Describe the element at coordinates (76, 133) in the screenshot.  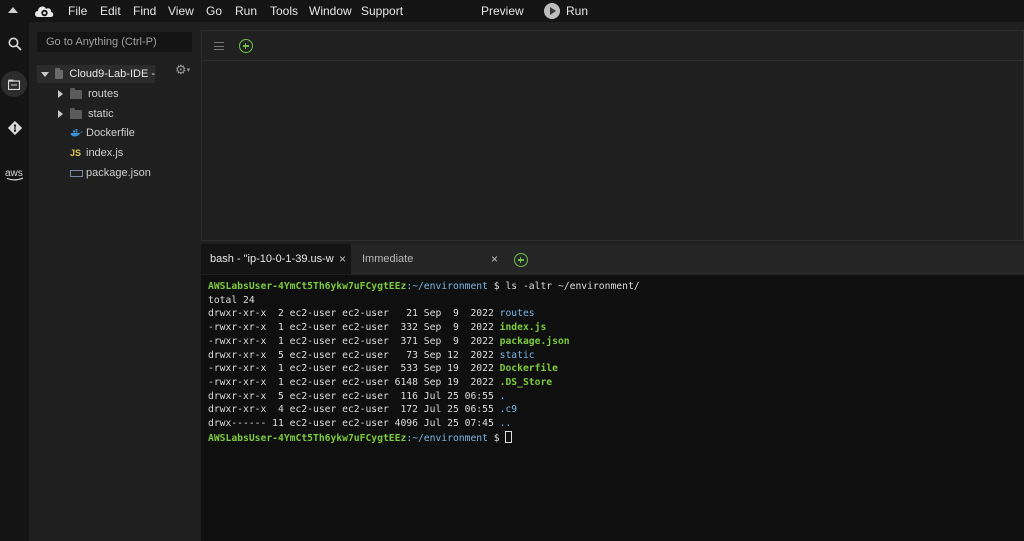
I see `docker-icon` at that location.